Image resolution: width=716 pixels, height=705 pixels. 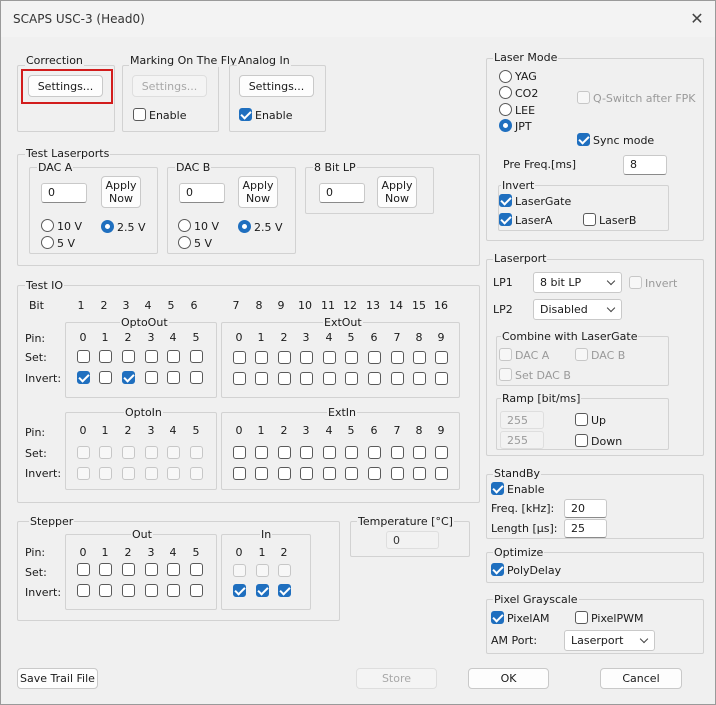 What do you see at coordinates (635, 282) in the screenshot?
I see `lp1-invert-checkbox` at bounding box center [635, 282].